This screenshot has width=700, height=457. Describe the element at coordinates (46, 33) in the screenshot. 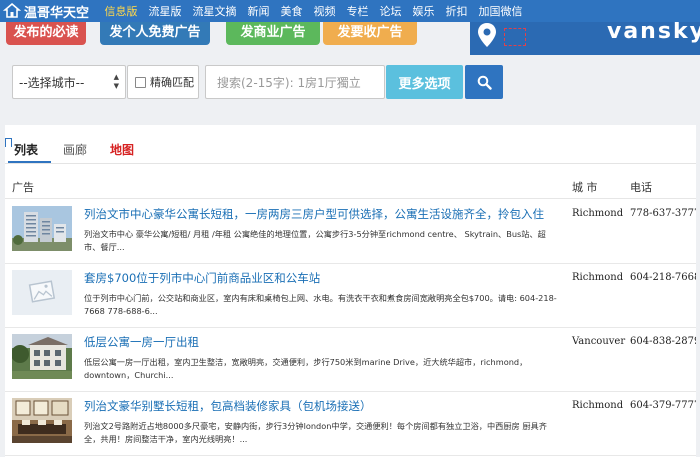

I see `read-first-button: 发布的必读` at that location.